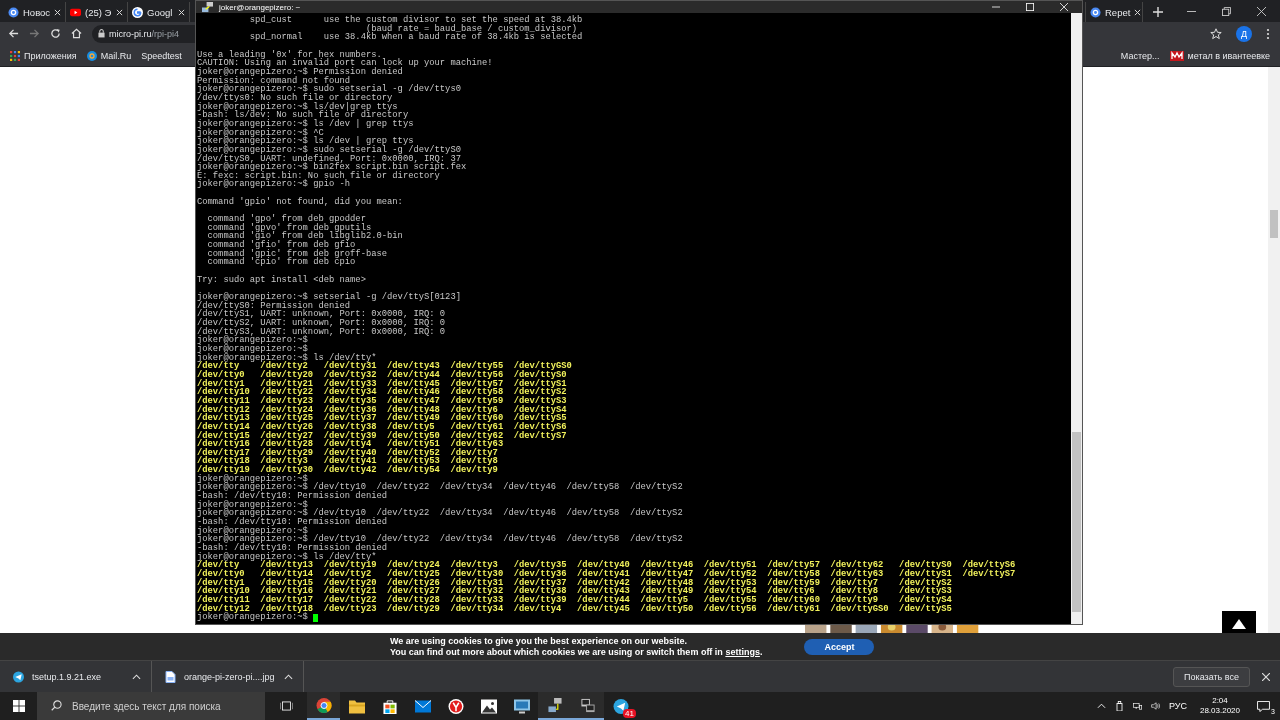 Image resolution: width=1280 pixels, height=720 pixels. Describe the element at coordinates (574, 600) in the screenshot. I see `terminal-line: /dev/tty11 /dev/tty17 /dev/tty22 /dev/tty28 /dev/tty33 /dev/tty39 /dev/tty44 /dev/tty5 /dev/tty55 /dev/tty60 /dev/tty9 /dev/ttyS4` at that location.